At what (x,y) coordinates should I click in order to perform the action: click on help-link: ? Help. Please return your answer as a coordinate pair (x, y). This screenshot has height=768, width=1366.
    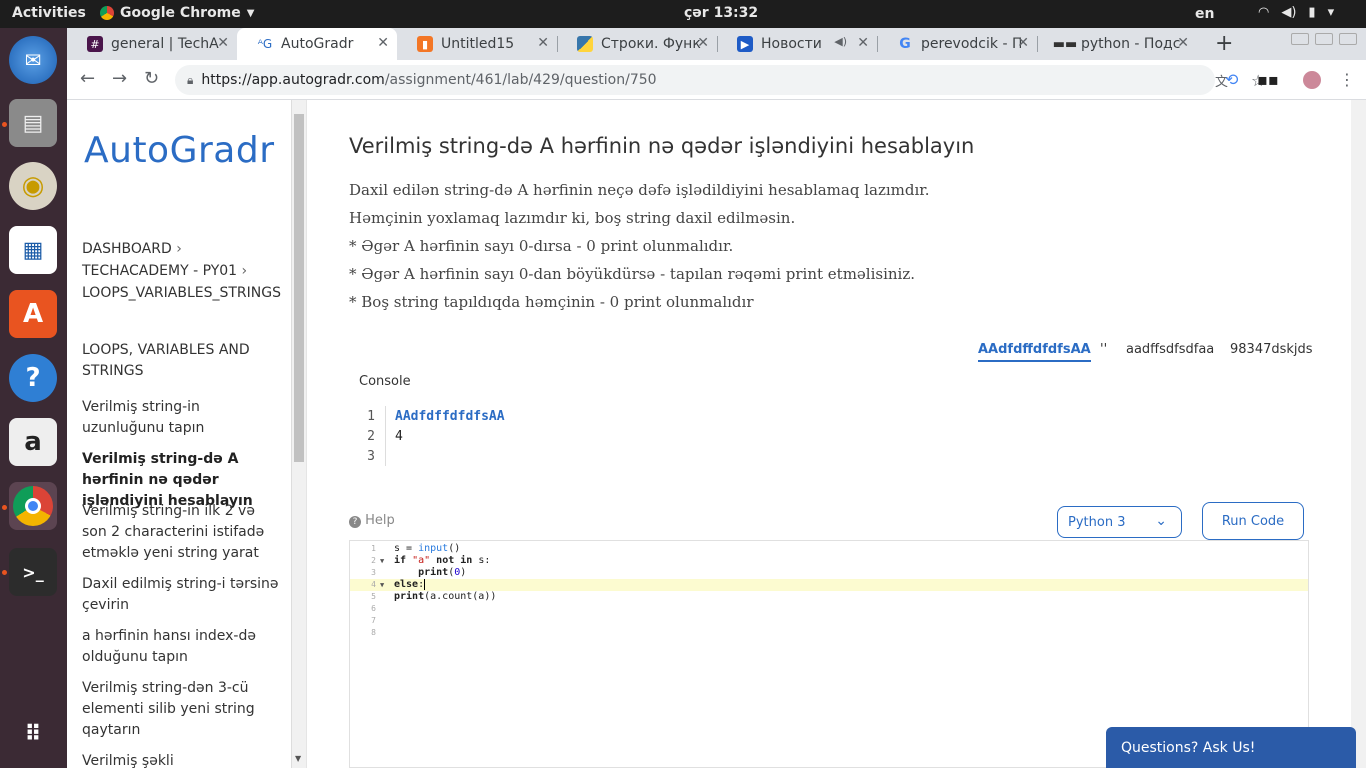
    Looking at the image, I should click on (372, 520).